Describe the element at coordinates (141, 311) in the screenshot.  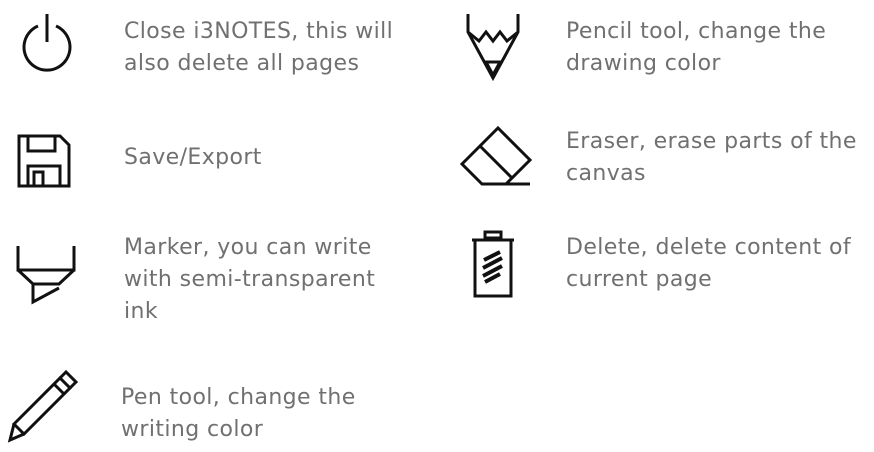
I see `legend-line: ink` at that location.